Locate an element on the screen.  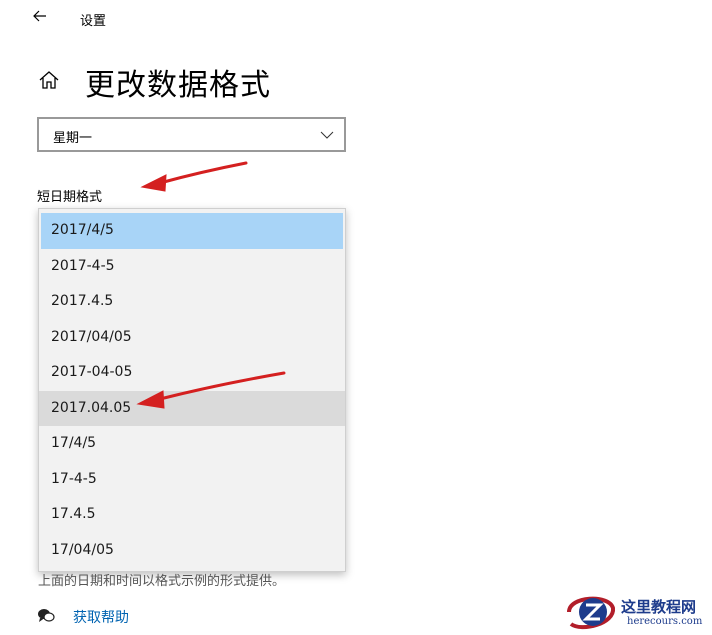
short-date-format-label: 短日期格式 is located at coordinates (70, 197).